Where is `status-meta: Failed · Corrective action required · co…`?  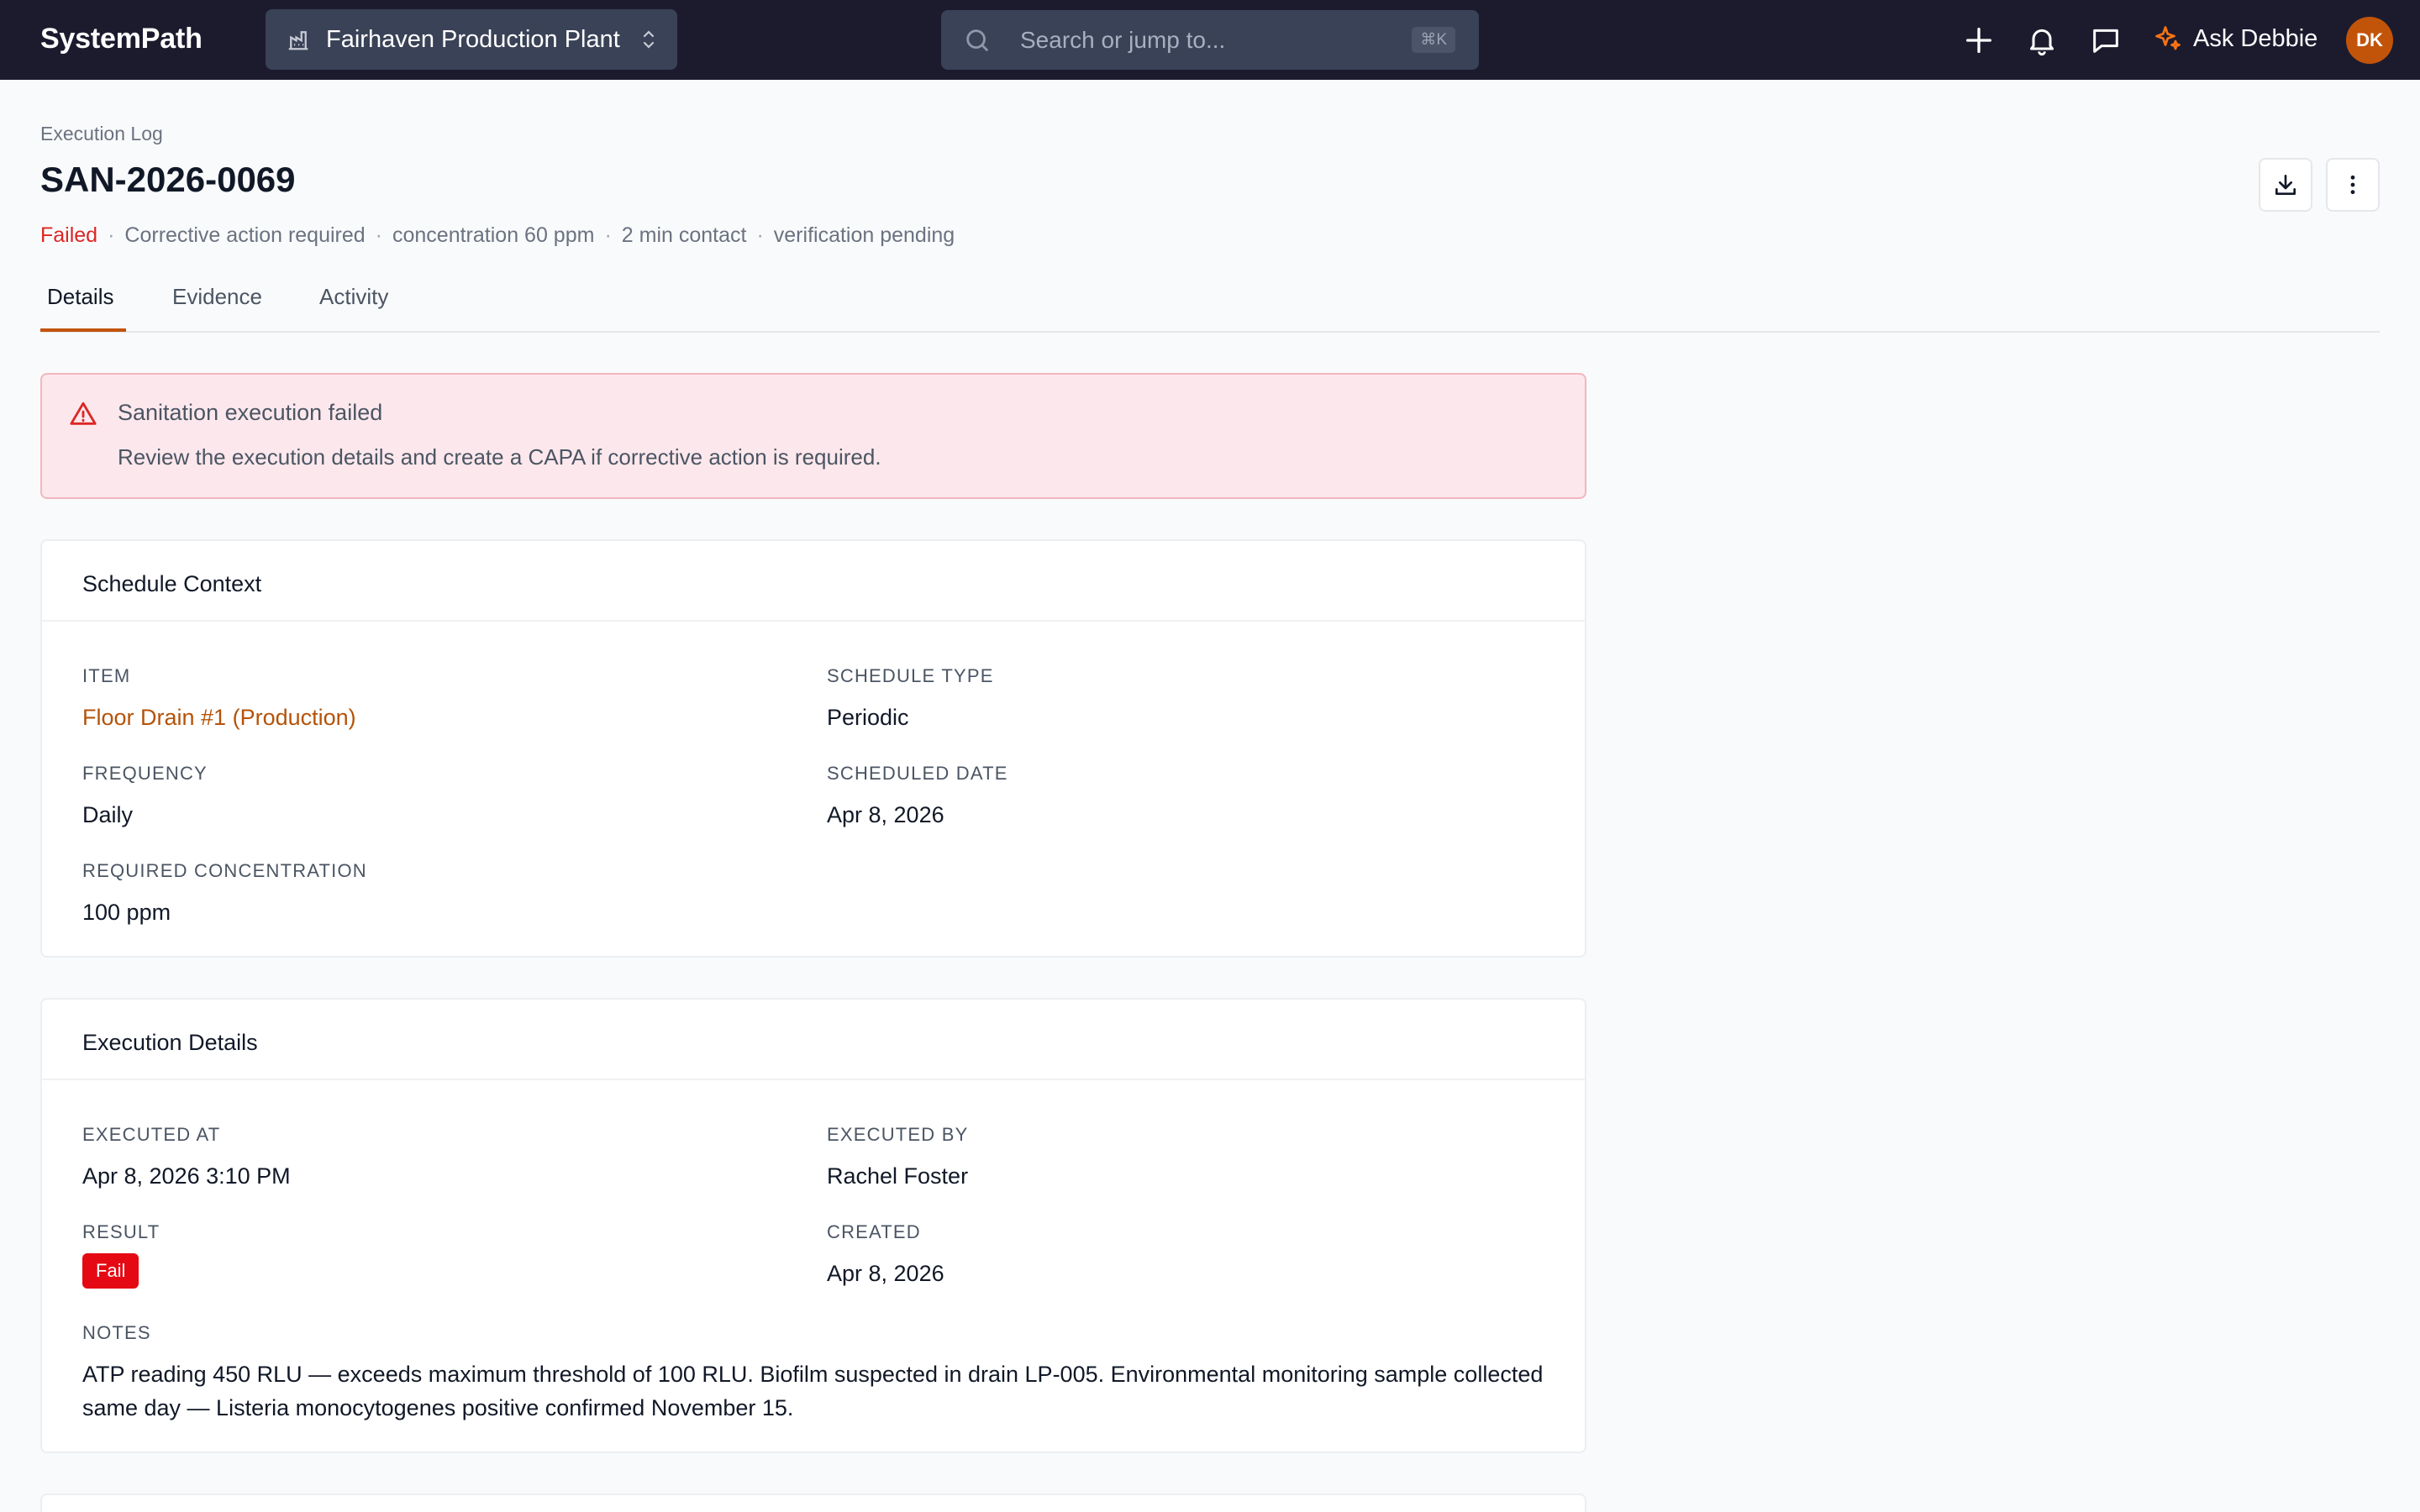
status-meta: Failed · Corrective action required · co… is located at coordinates (497, 235).